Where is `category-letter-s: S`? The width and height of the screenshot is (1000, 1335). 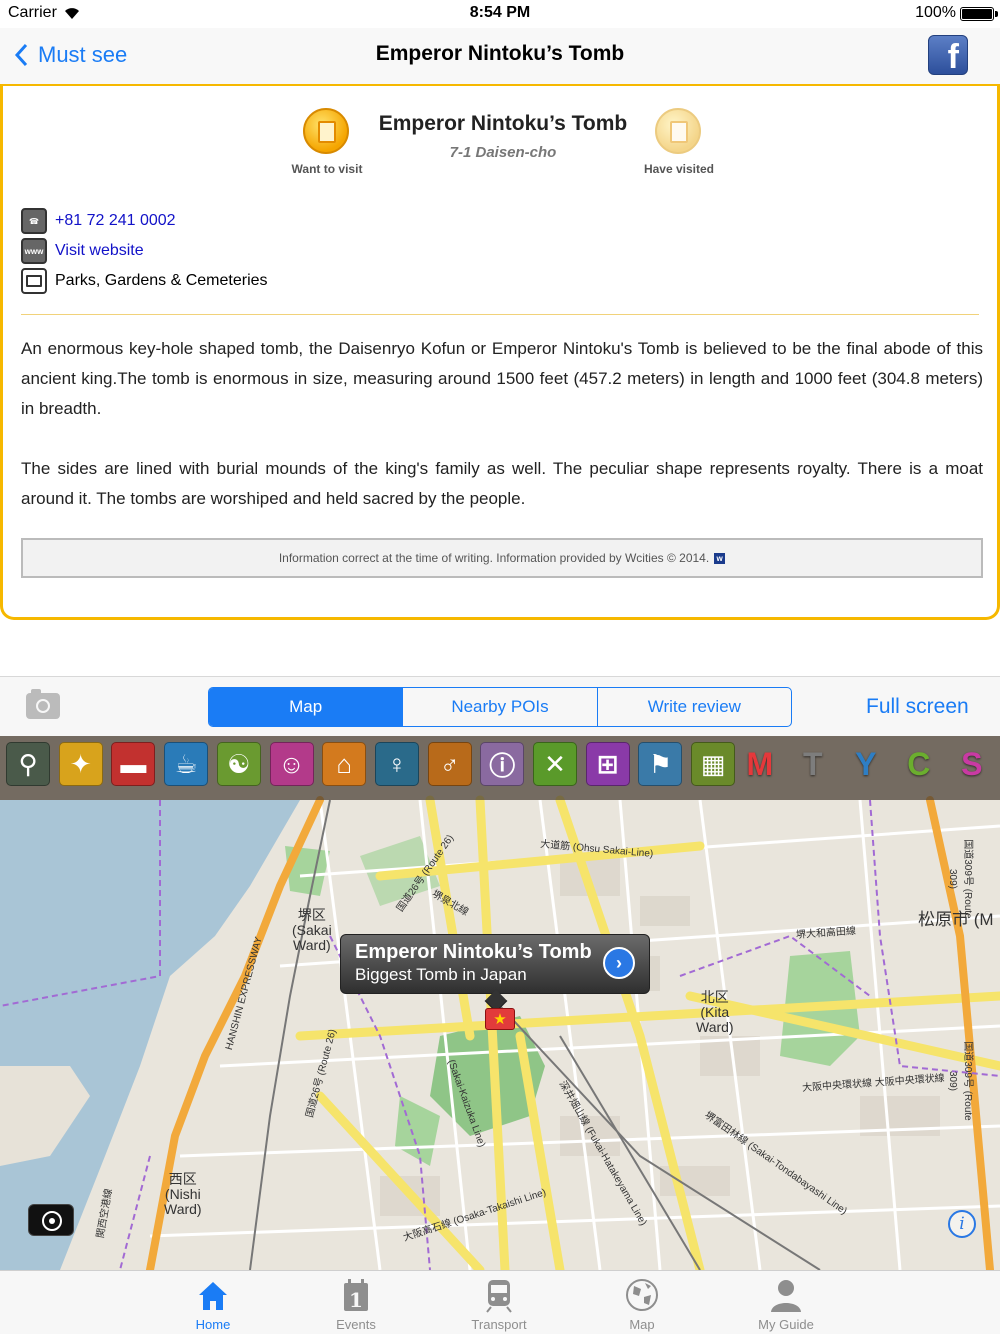 category-letter-s: S is located at coordinates (972, 764).